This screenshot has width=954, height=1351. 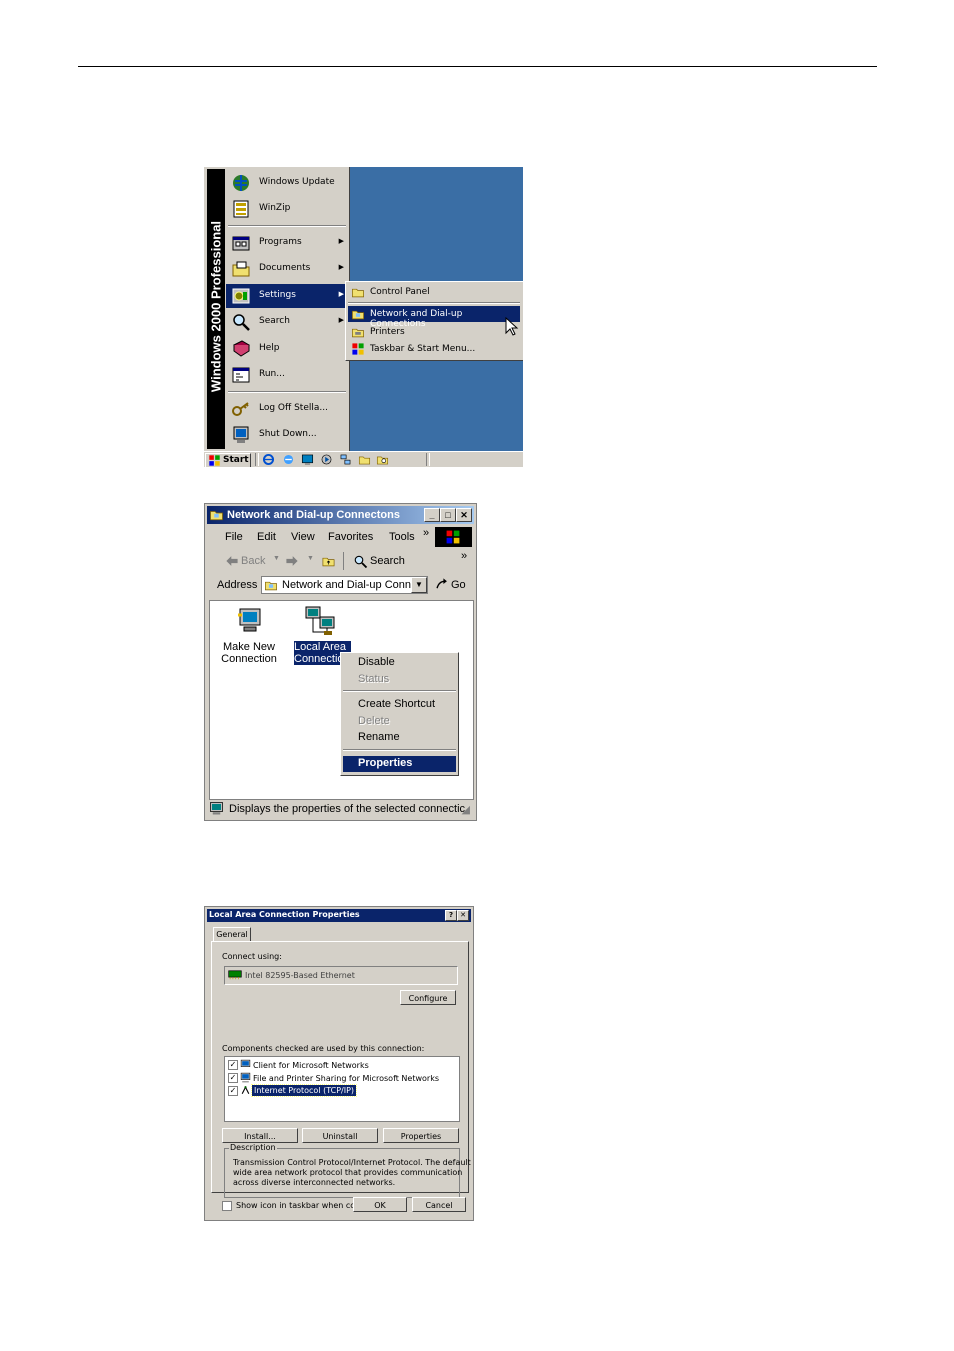 What do you see at coordinates (380, 1204) in the screenshot?
I see `ok-button: OK` at bounding box center [380, 1204].